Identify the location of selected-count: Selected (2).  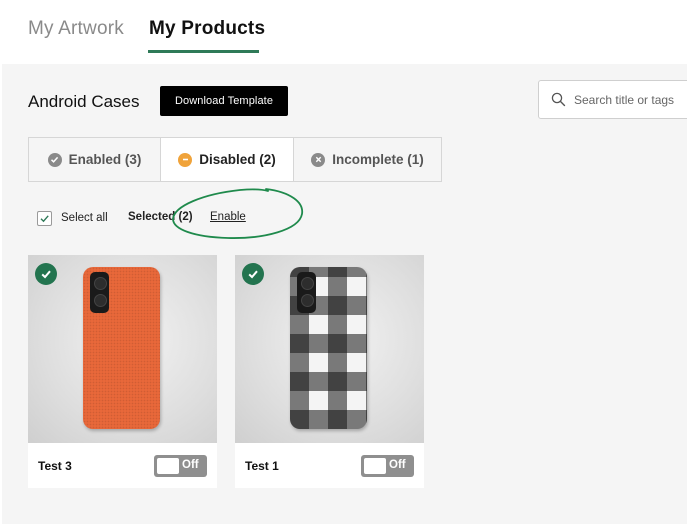
(160, 217).